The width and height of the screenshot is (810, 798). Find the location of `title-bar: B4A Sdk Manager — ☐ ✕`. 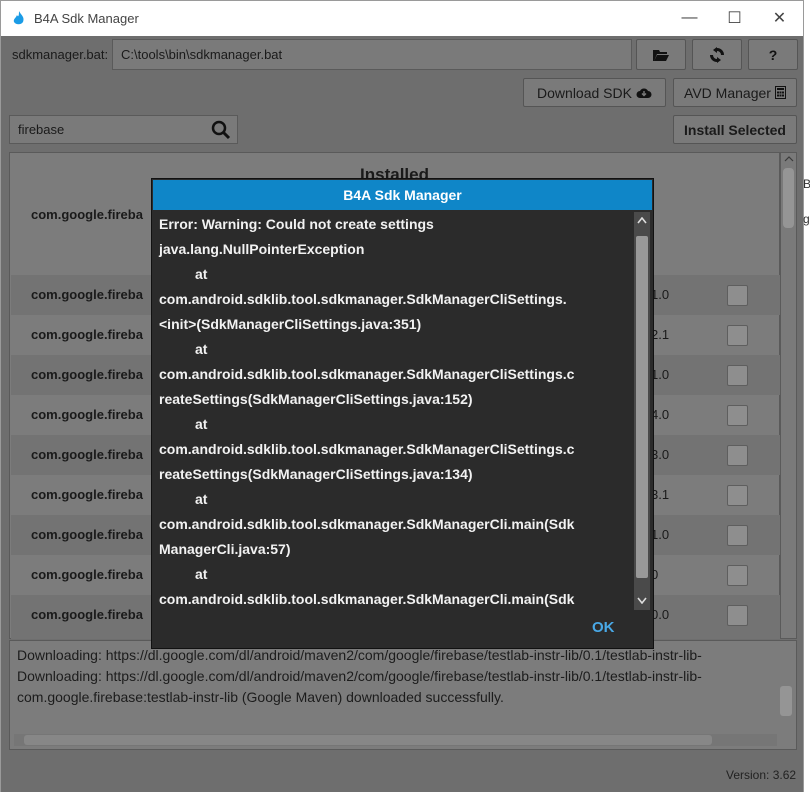

title-bar: B4A Sdk Manager — ☐ ✕ is located at coordinates (402, 18).